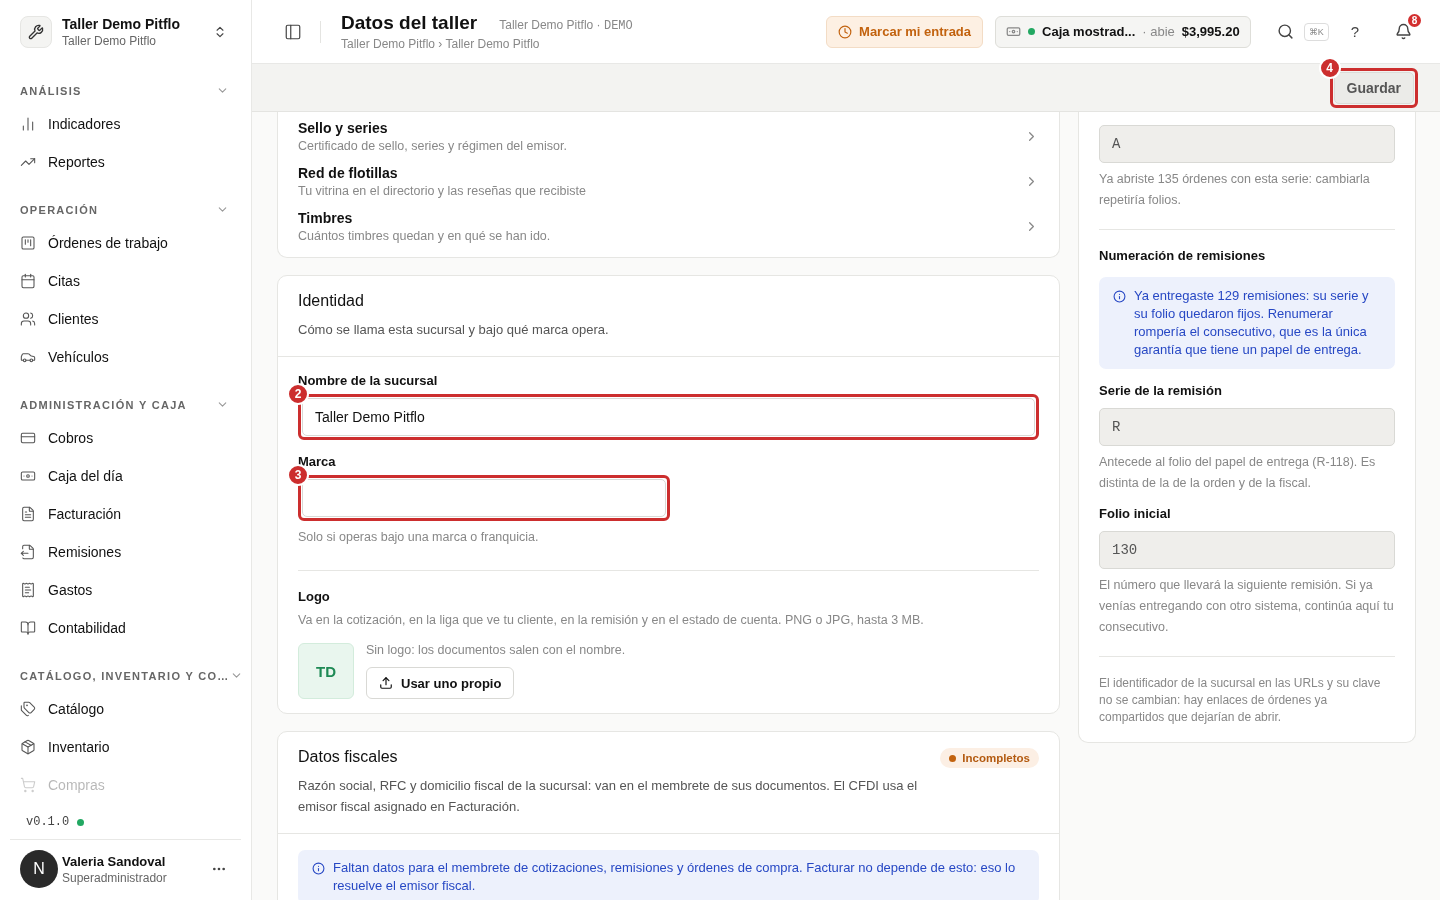  I want to click on field-help: Antecede al folio del papel de entrega (R-118). Es distinta de la de la orden y de la fiscal., so click(1238, 473).